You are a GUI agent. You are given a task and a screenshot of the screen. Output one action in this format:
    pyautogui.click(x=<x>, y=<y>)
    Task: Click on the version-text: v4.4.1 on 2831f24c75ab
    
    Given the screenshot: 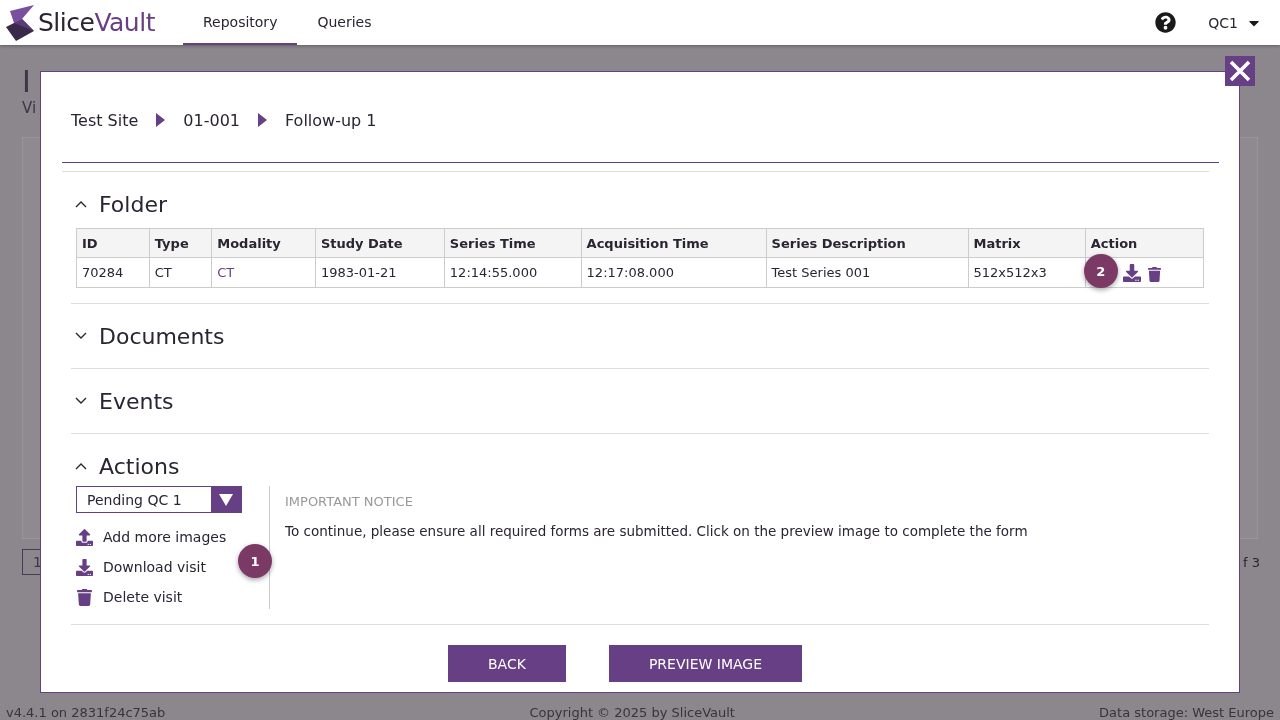 What is the action you would take?
    pyautogui.click(x=86, y=712)
    